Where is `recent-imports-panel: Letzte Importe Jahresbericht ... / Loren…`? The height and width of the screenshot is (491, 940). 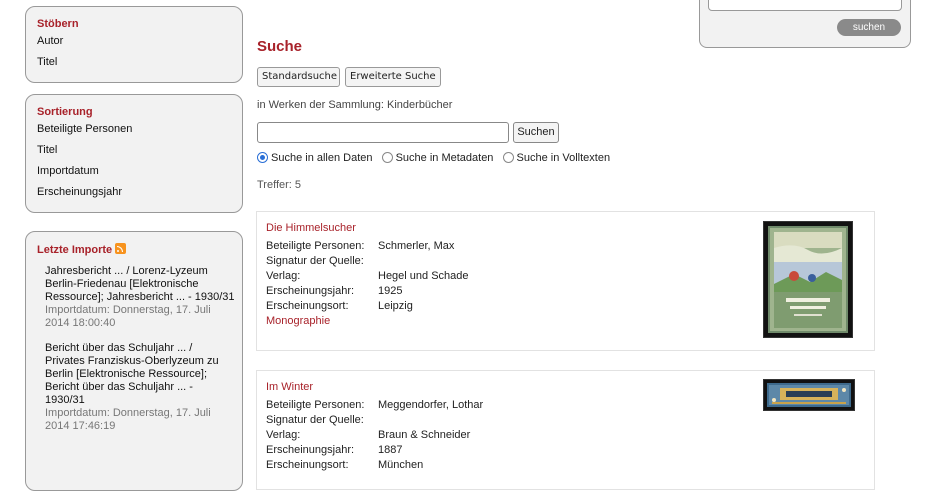
recent-imports-panel: Letzte Importe Jahresbericht ... / Loren… is located at coordinates (134, 361).